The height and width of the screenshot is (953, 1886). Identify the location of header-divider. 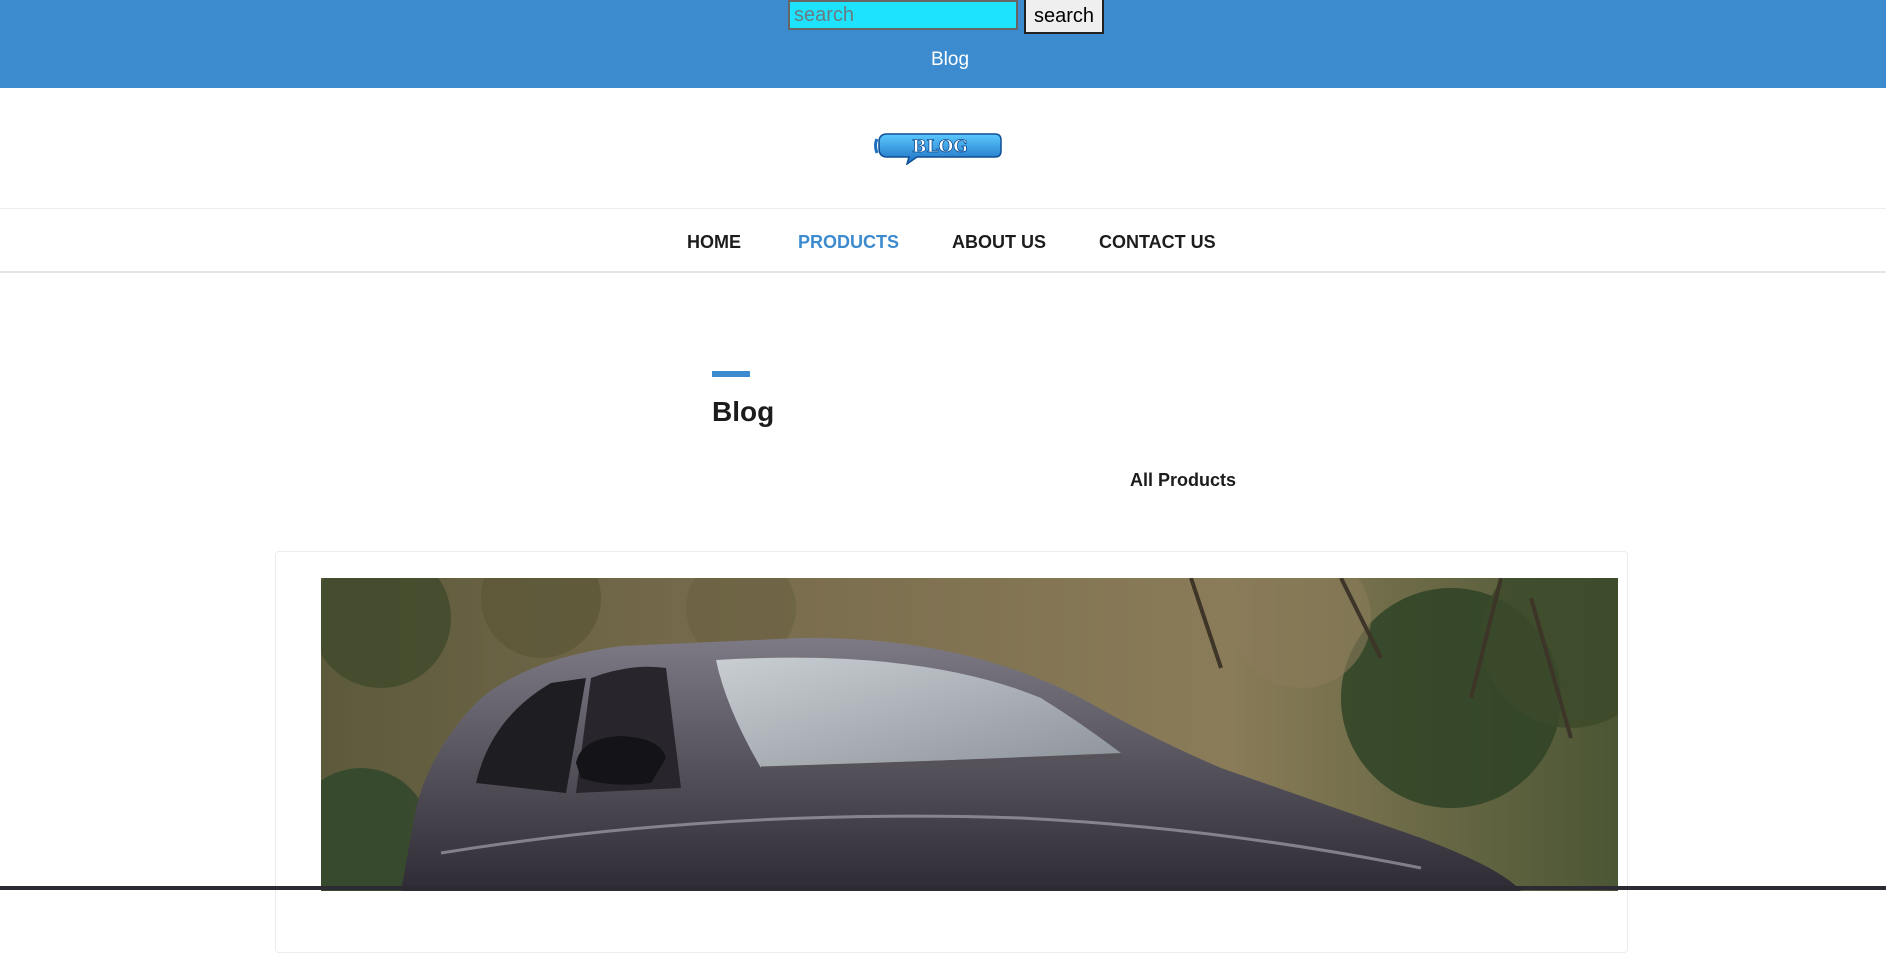
(943, 208).